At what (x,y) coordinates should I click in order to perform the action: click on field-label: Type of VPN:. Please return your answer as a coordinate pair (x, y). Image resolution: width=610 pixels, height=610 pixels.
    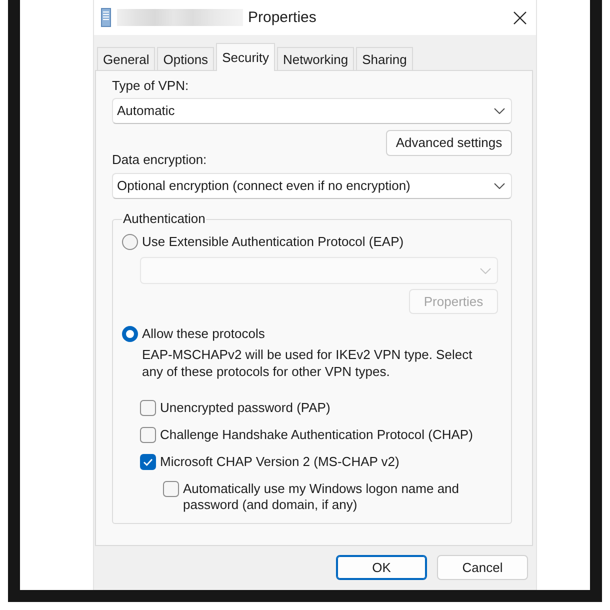
    Looking at the image, I should click on (150, 86).